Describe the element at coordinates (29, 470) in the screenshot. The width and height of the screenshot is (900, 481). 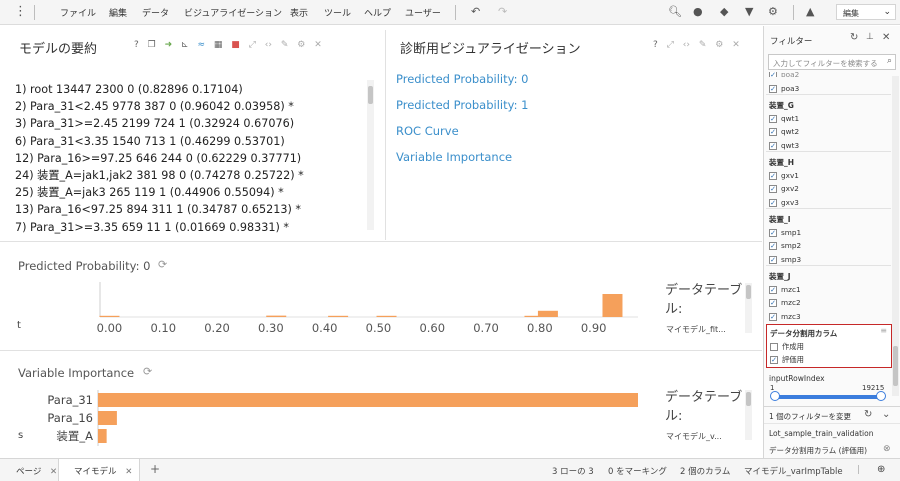
I see `tab-page: ページ ✕` at that location.